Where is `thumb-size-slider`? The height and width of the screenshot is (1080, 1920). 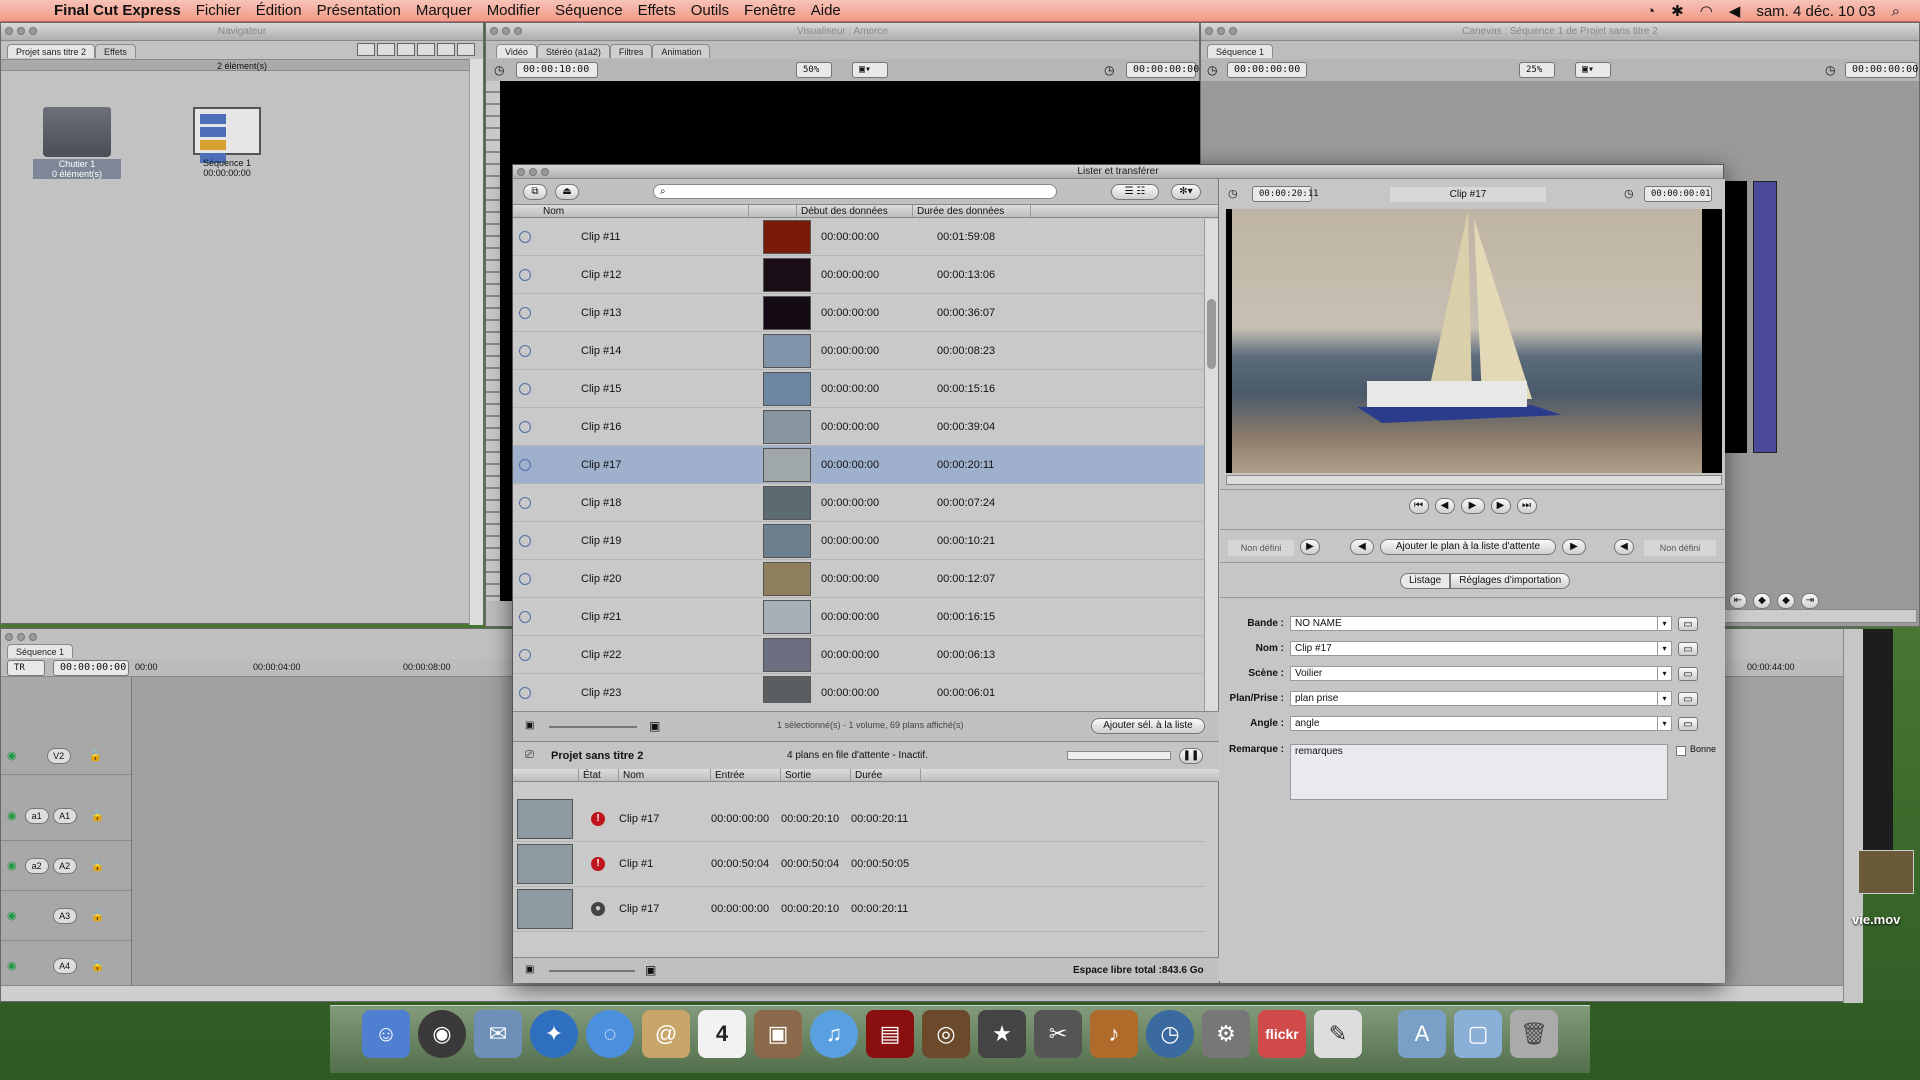
thumb-size-slider is located at coordinates (593, 727).